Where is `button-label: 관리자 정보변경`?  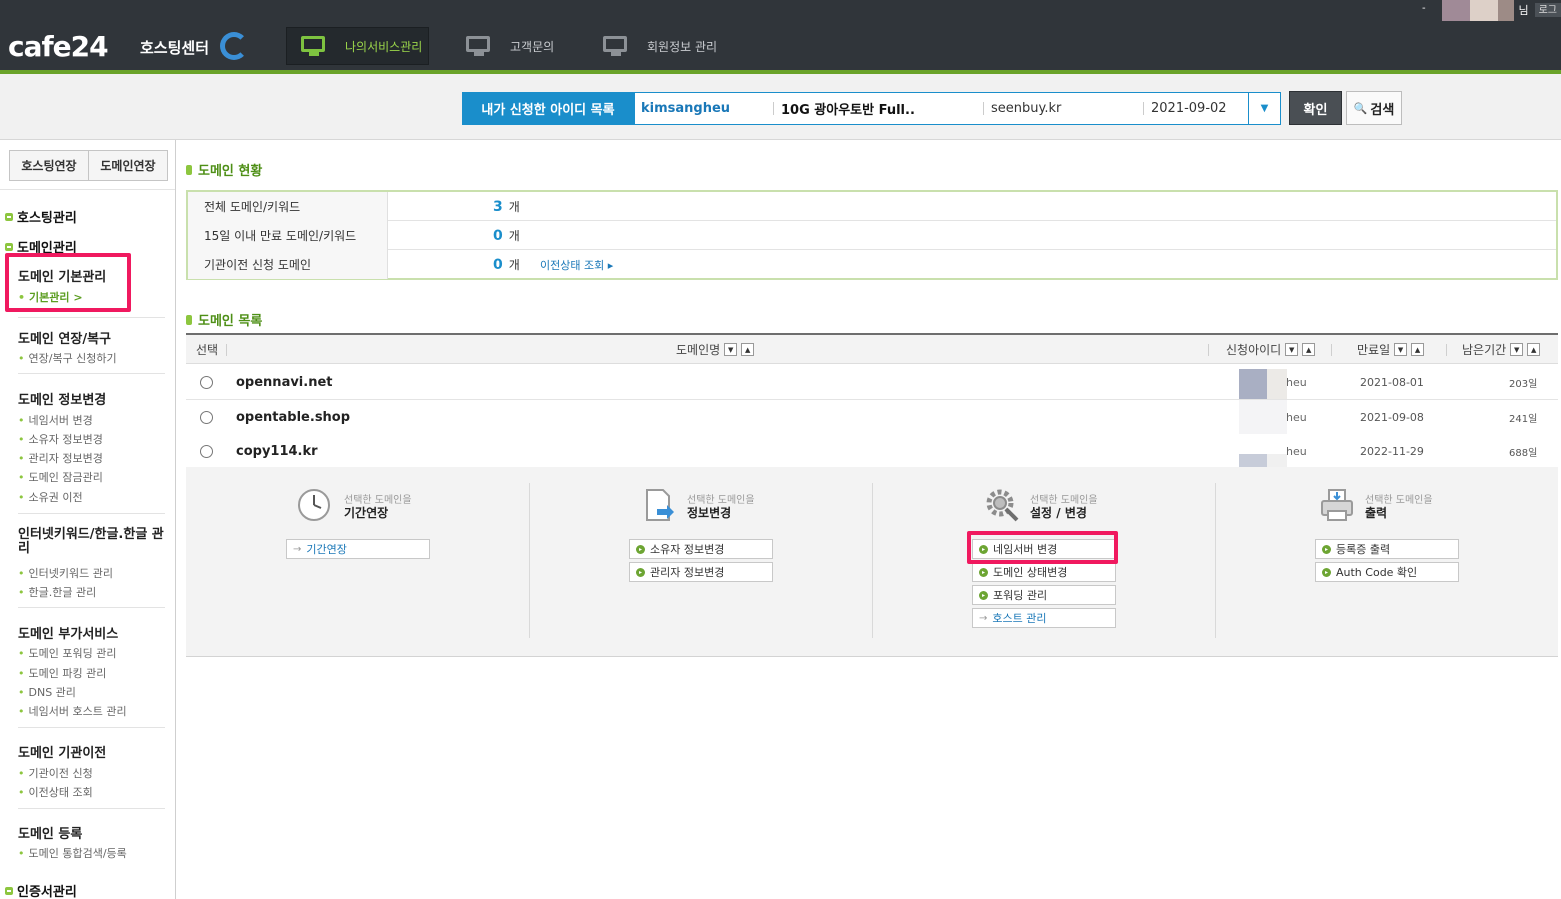
button-label: 관리자 정보변경 is located at coordinates (687, 572).